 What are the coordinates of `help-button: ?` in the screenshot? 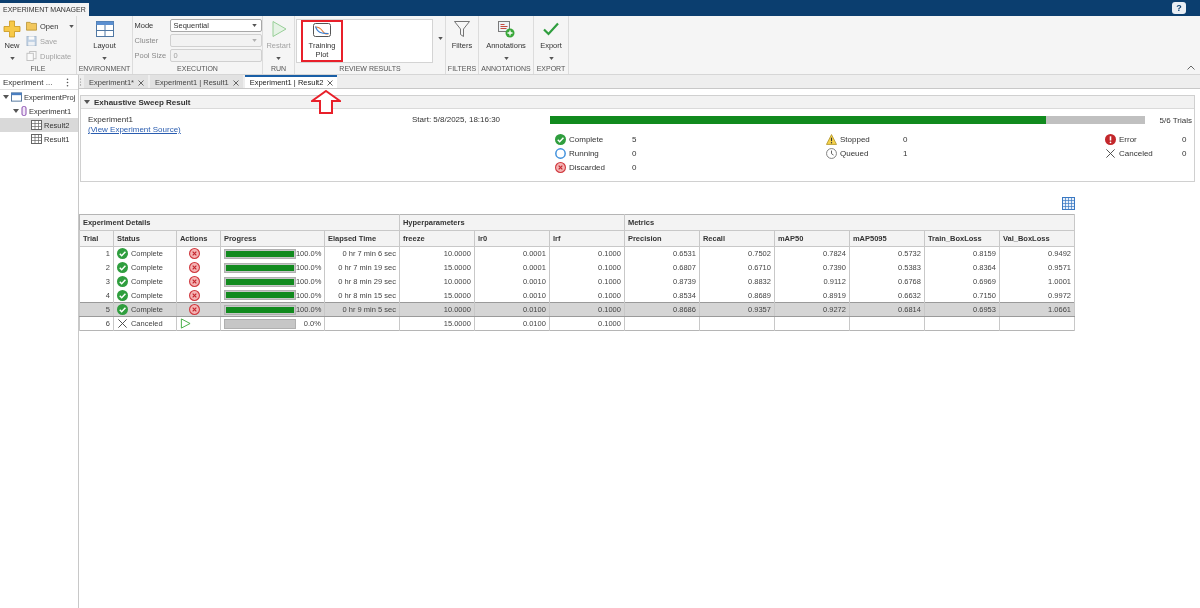 It's located at (1179, 8).